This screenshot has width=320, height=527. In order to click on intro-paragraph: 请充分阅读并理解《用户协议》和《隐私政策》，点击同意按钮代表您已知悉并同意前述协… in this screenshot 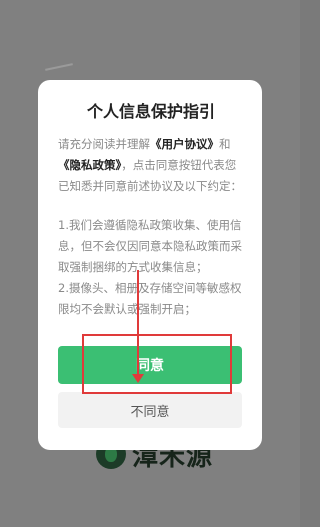, I will do `click(151, 165)`.